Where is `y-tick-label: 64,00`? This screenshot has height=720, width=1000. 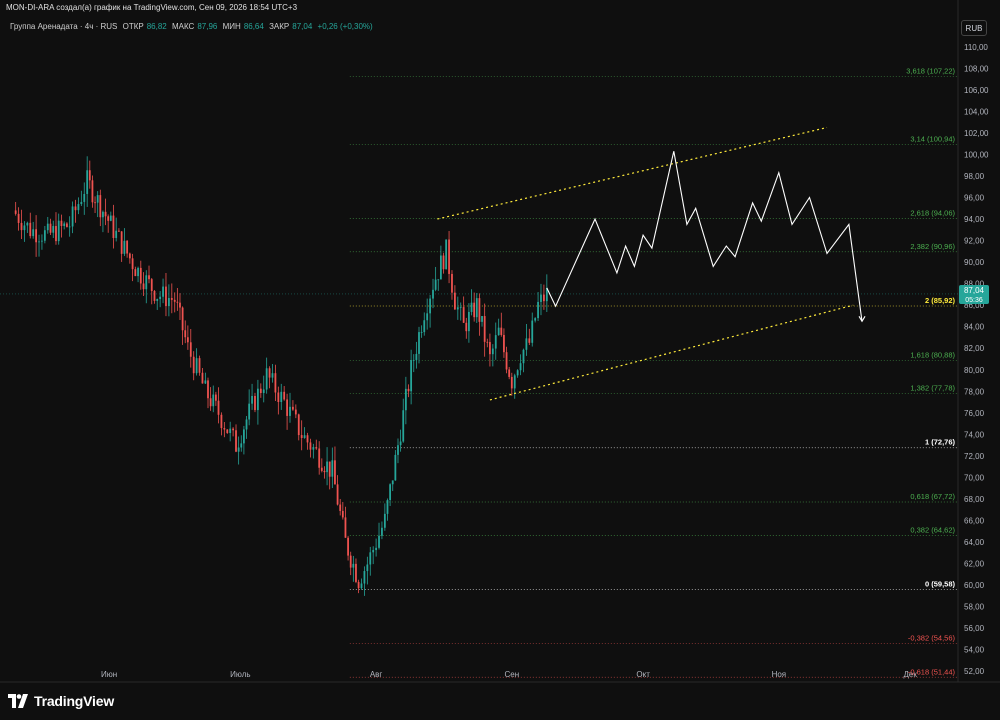
y-tick-label: 64,00 is located at coordinates (974, 542).